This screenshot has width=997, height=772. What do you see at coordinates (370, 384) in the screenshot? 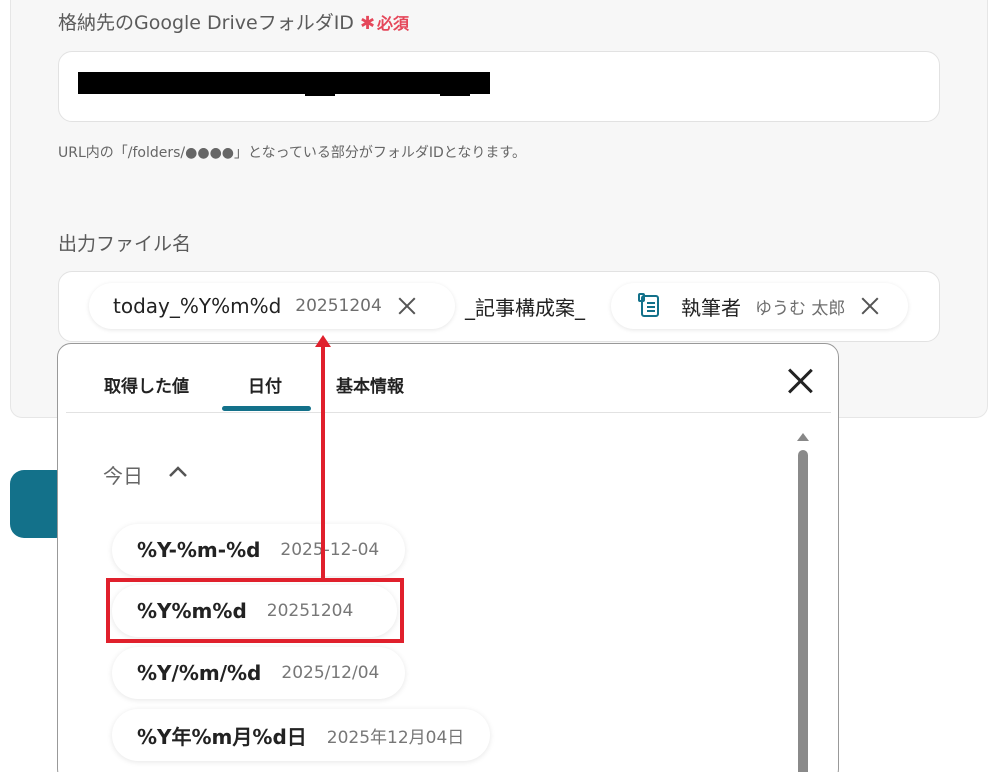
I see `tab-basic-info: 基本情報` at bounding box center [370, 384].